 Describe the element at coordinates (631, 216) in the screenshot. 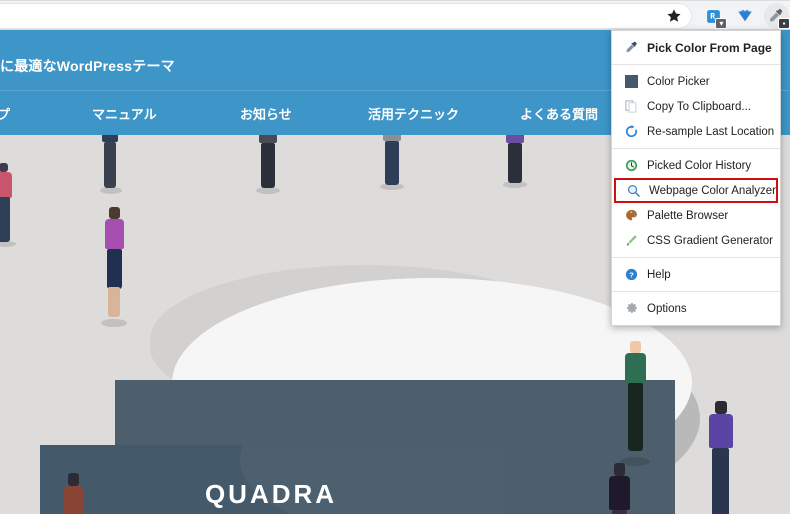

I see `palette-icon` at that location.